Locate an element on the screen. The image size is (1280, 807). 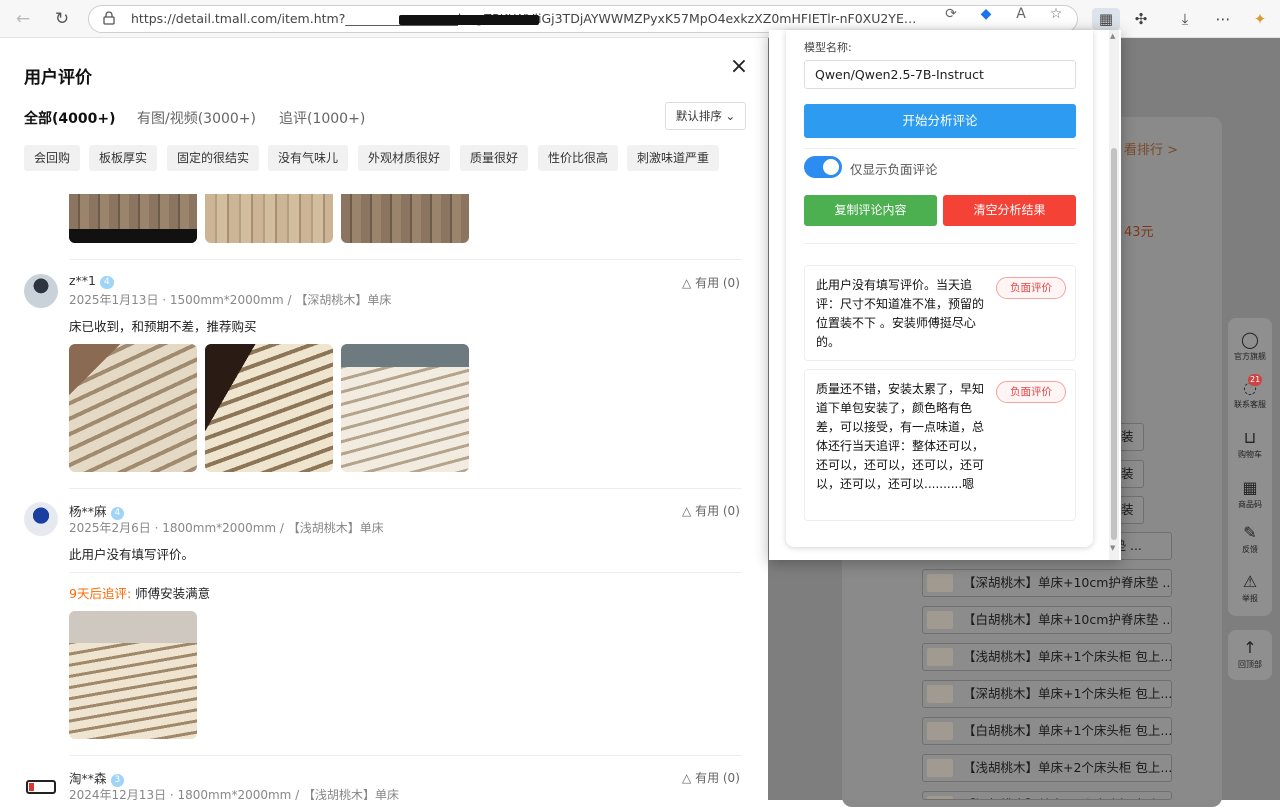
cart-icon: ⊔ is located at coordinates (1250, 437).